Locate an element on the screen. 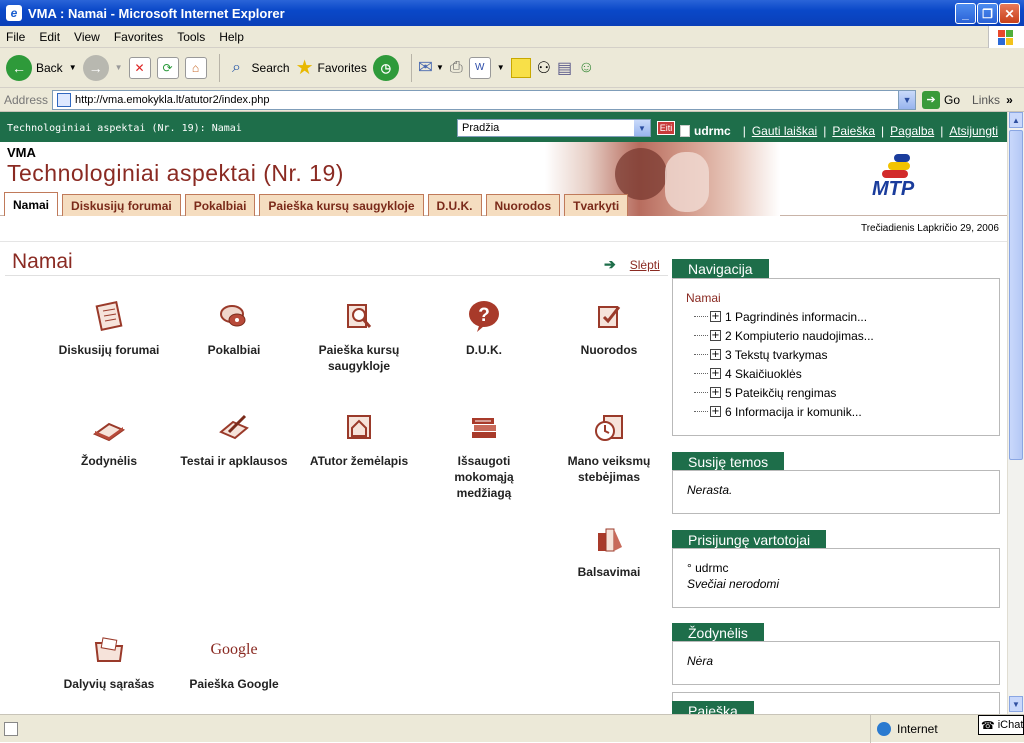 The image size is (1024, 743). mail-button: ✉ ▼ is located at coordinates (431, 67).